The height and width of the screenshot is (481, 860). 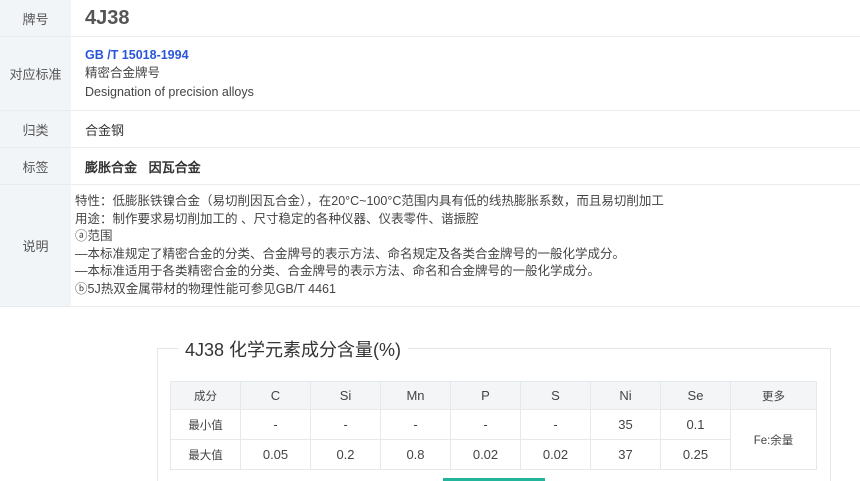 What do you see at coordinates (123, 72) in the screenshot?
I see `standard-title-cn: 精密合金牌号` at bounding box center [123, 72].